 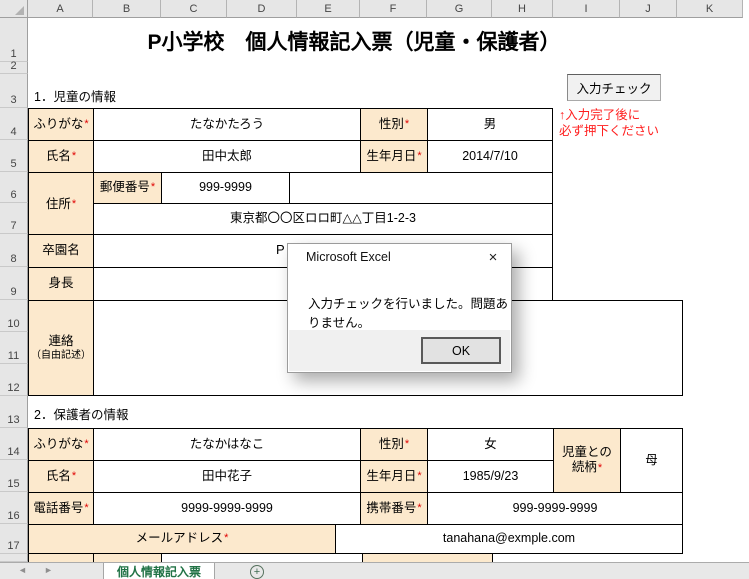 I want to click on column-header-j: J, so click(x=648, y=9).